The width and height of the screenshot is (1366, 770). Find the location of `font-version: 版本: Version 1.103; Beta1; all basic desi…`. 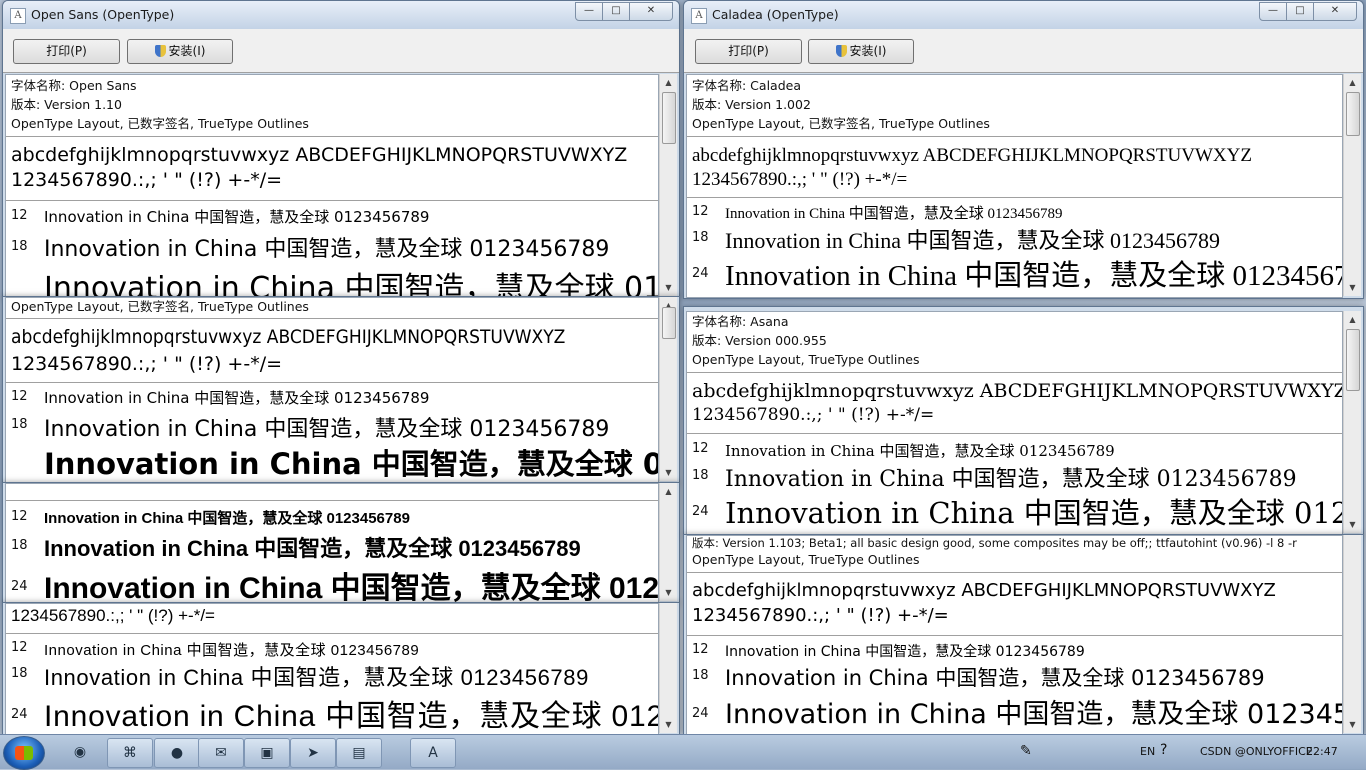

font-version: 版本: Version 1.103; Beta1; all basic desi… is located at coordinates (994, 543).